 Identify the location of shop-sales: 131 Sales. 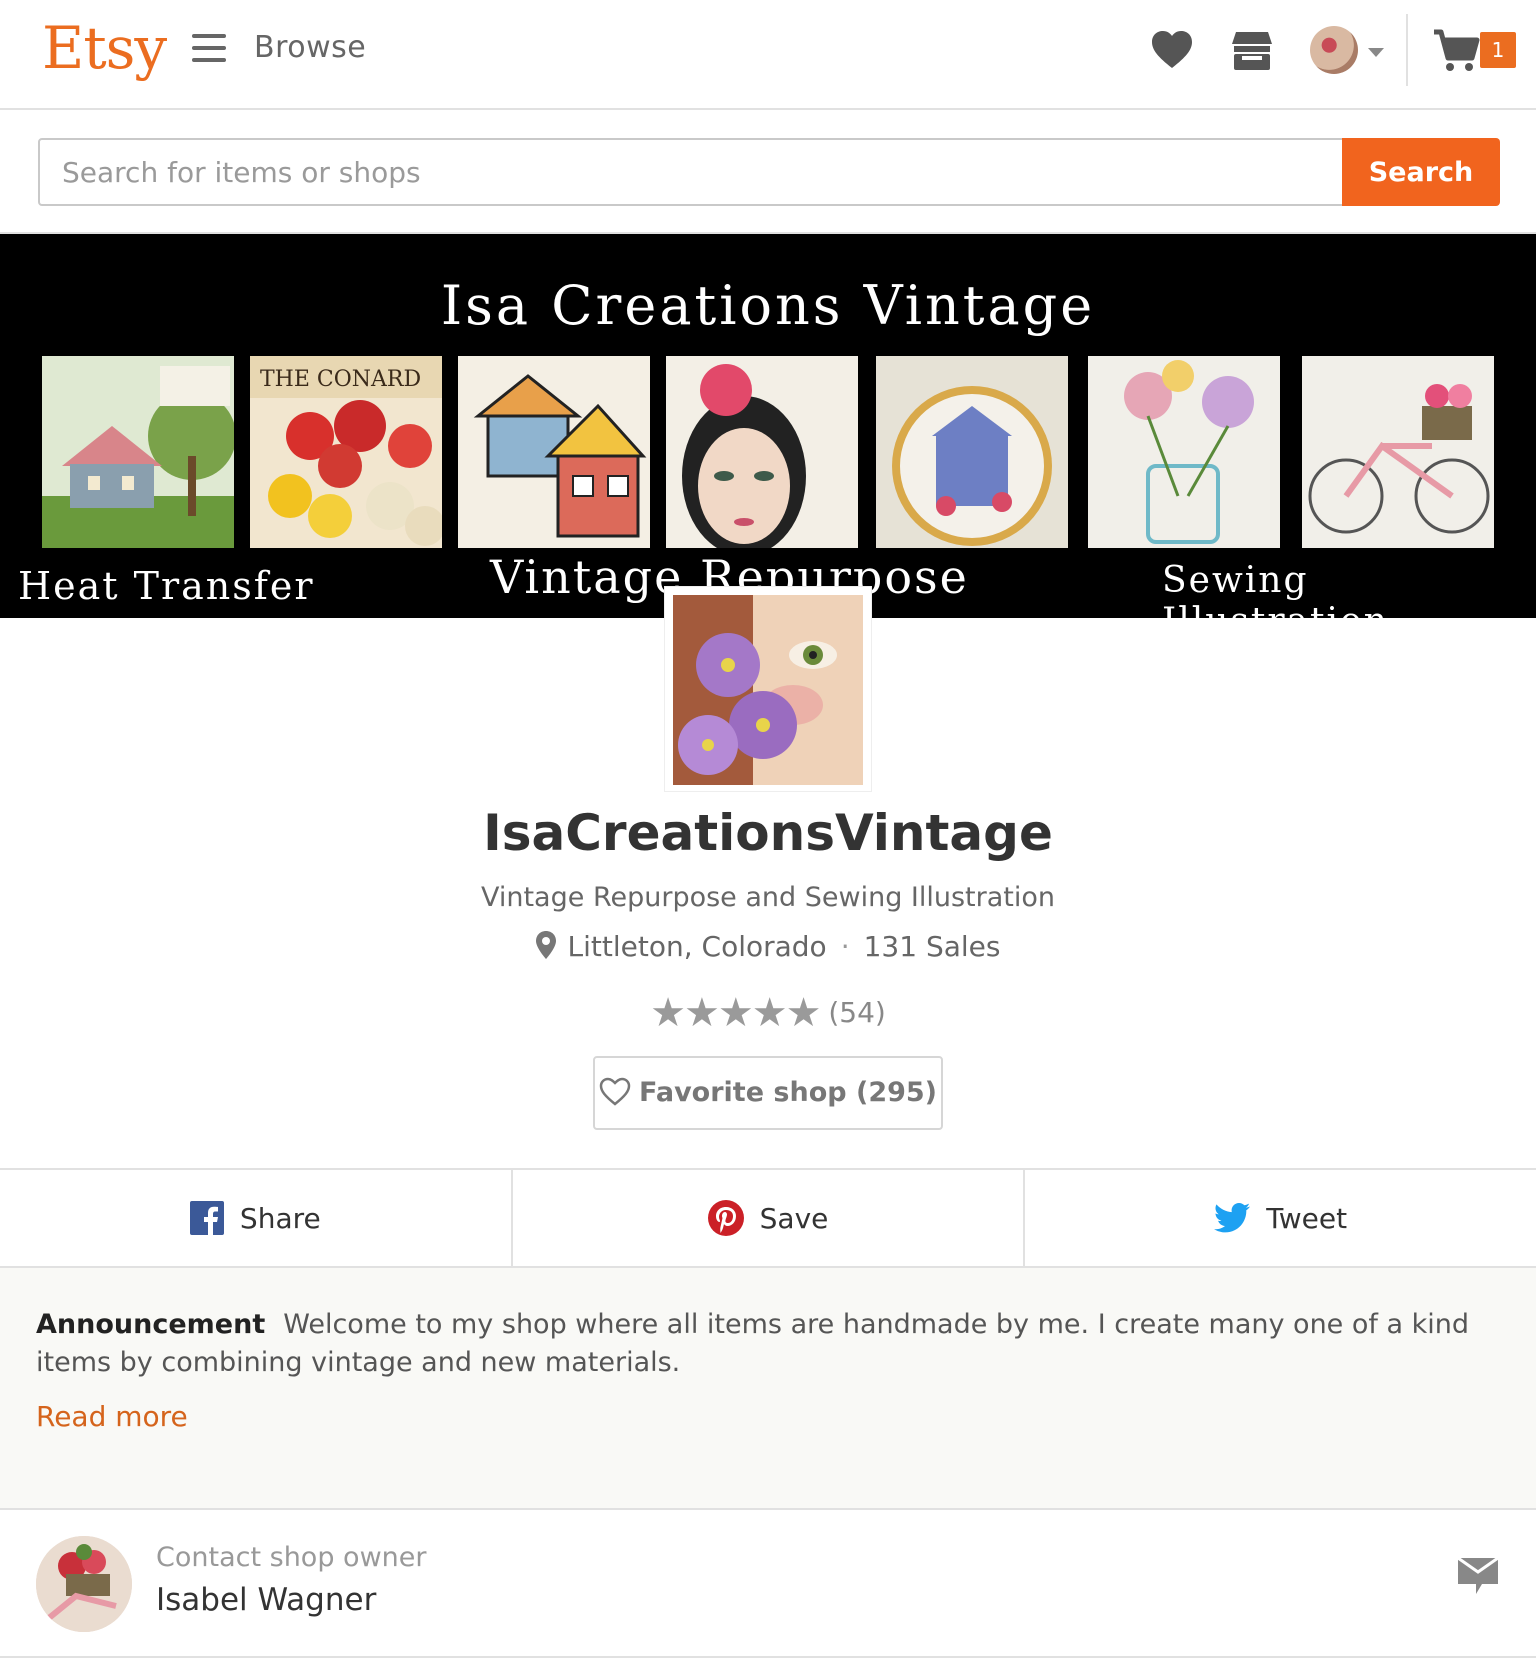
(932, 946).